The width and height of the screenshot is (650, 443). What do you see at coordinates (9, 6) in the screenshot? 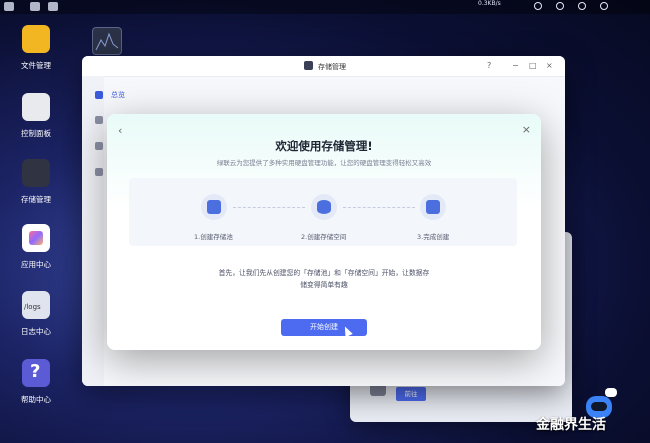
I see `taskbar-menu-icon` at bounding box center [9, 6].